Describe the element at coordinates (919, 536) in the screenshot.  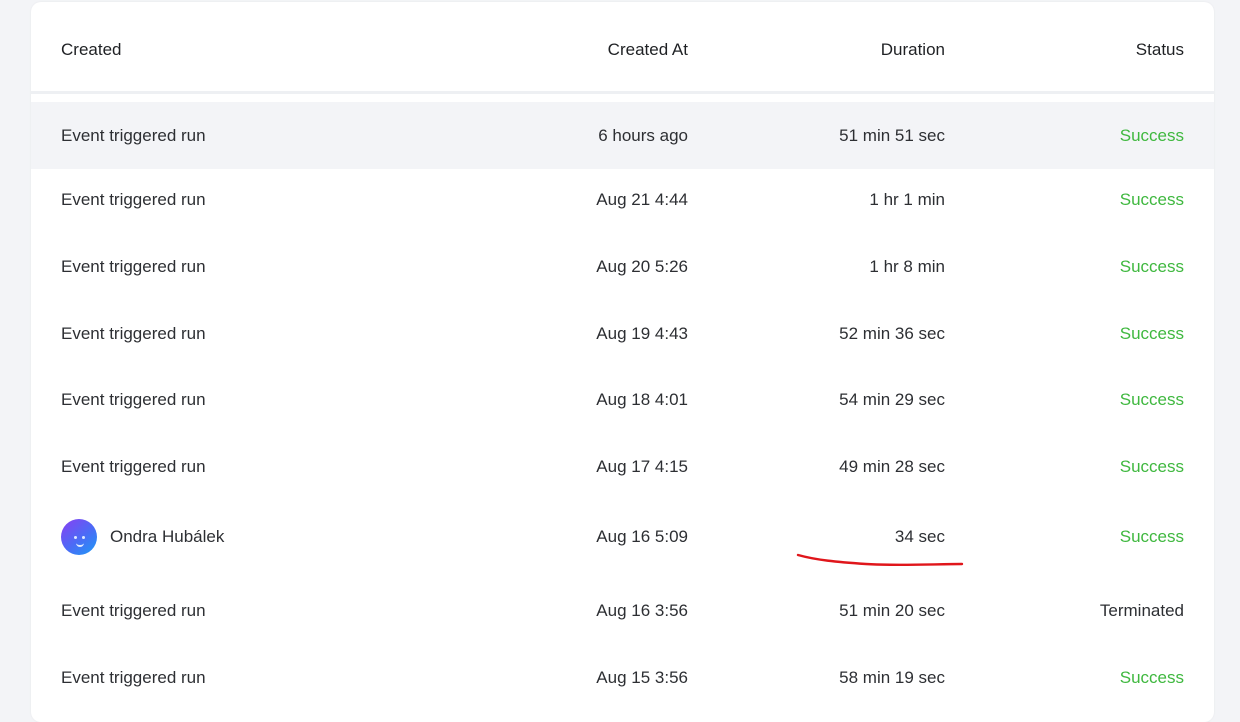
I see `row-duration: 34 sec` at that location.